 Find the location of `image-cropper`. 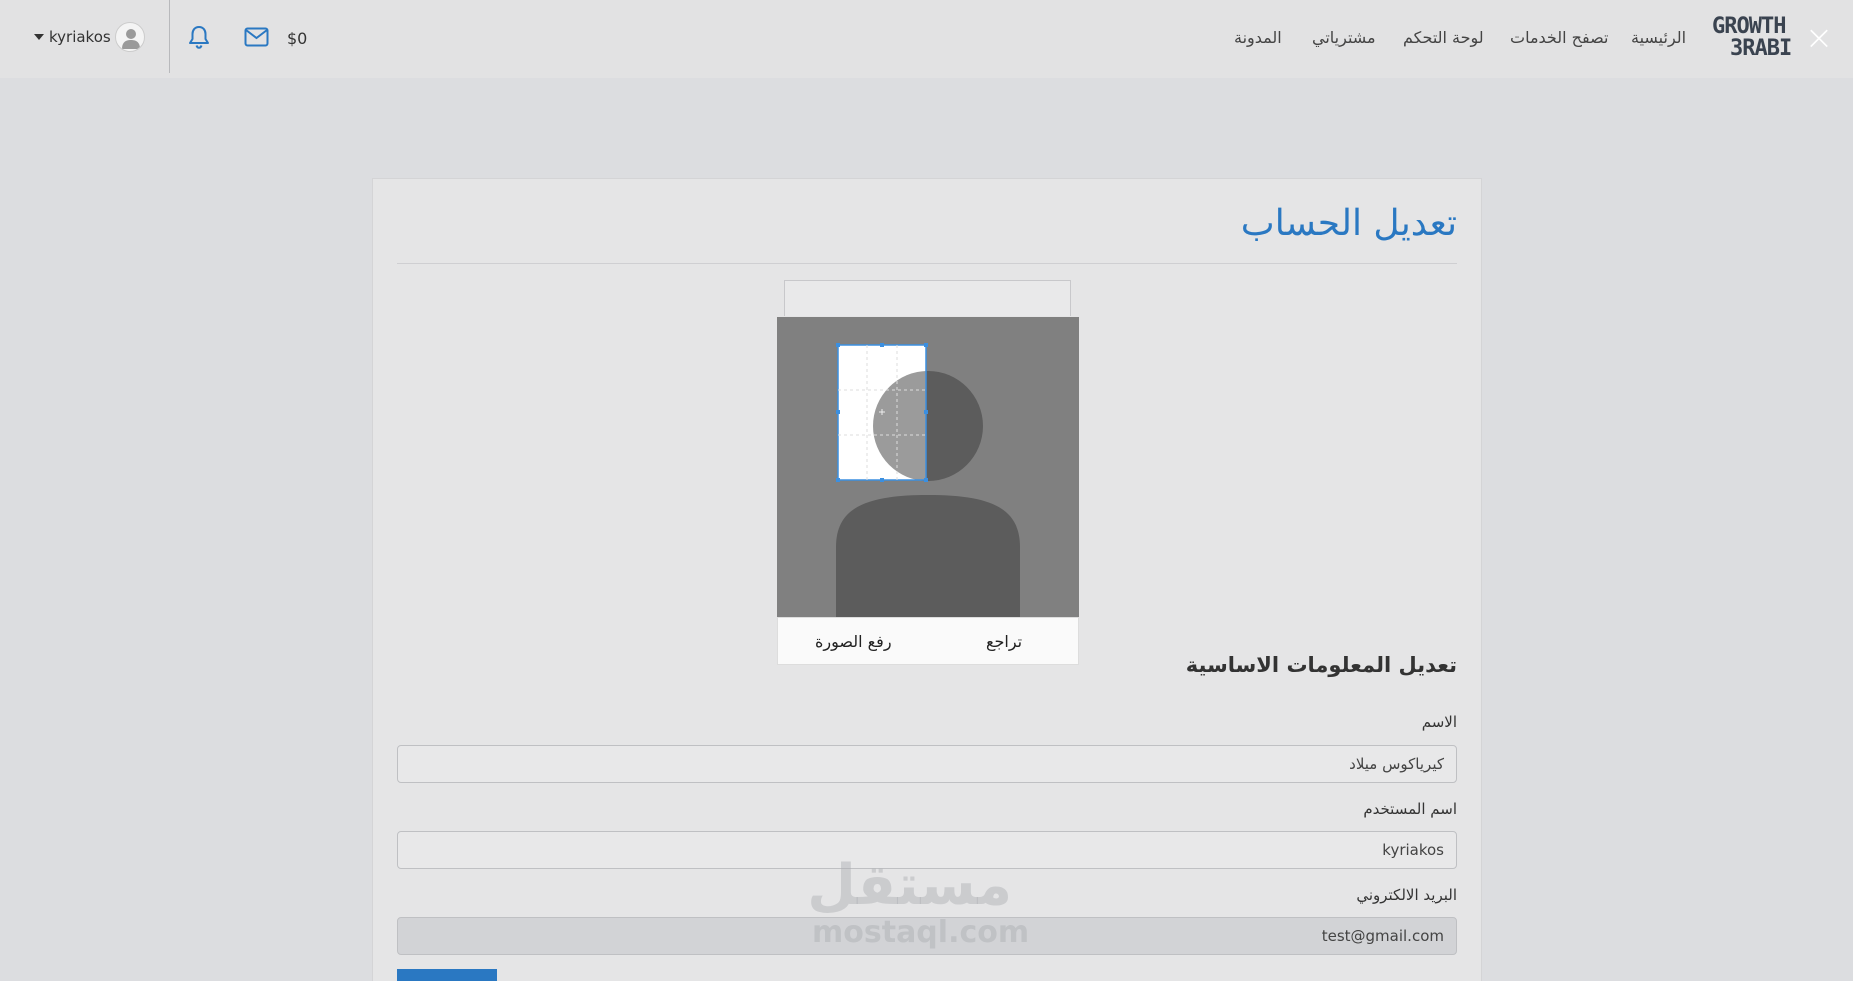

image-cropper is located at coordinates (928, 467).